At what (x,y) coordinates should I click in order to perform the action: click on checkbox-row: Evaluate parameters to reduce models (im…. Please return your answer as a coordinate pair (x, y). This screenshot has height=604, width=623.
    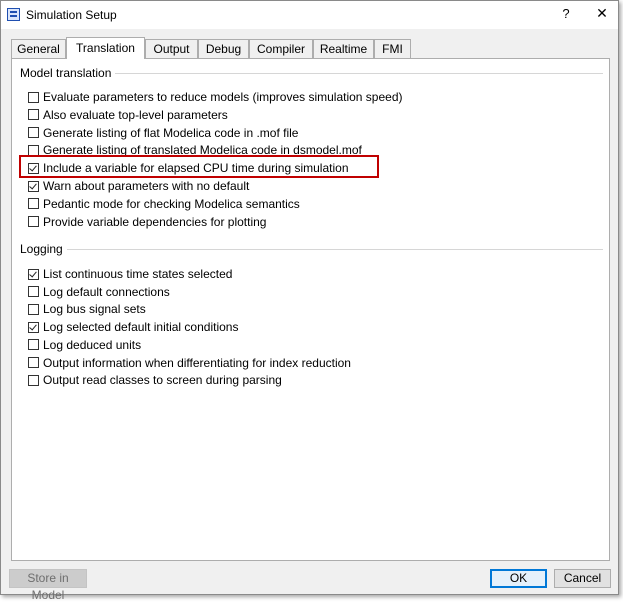
    Looking at the image, I should click on (215, 97).